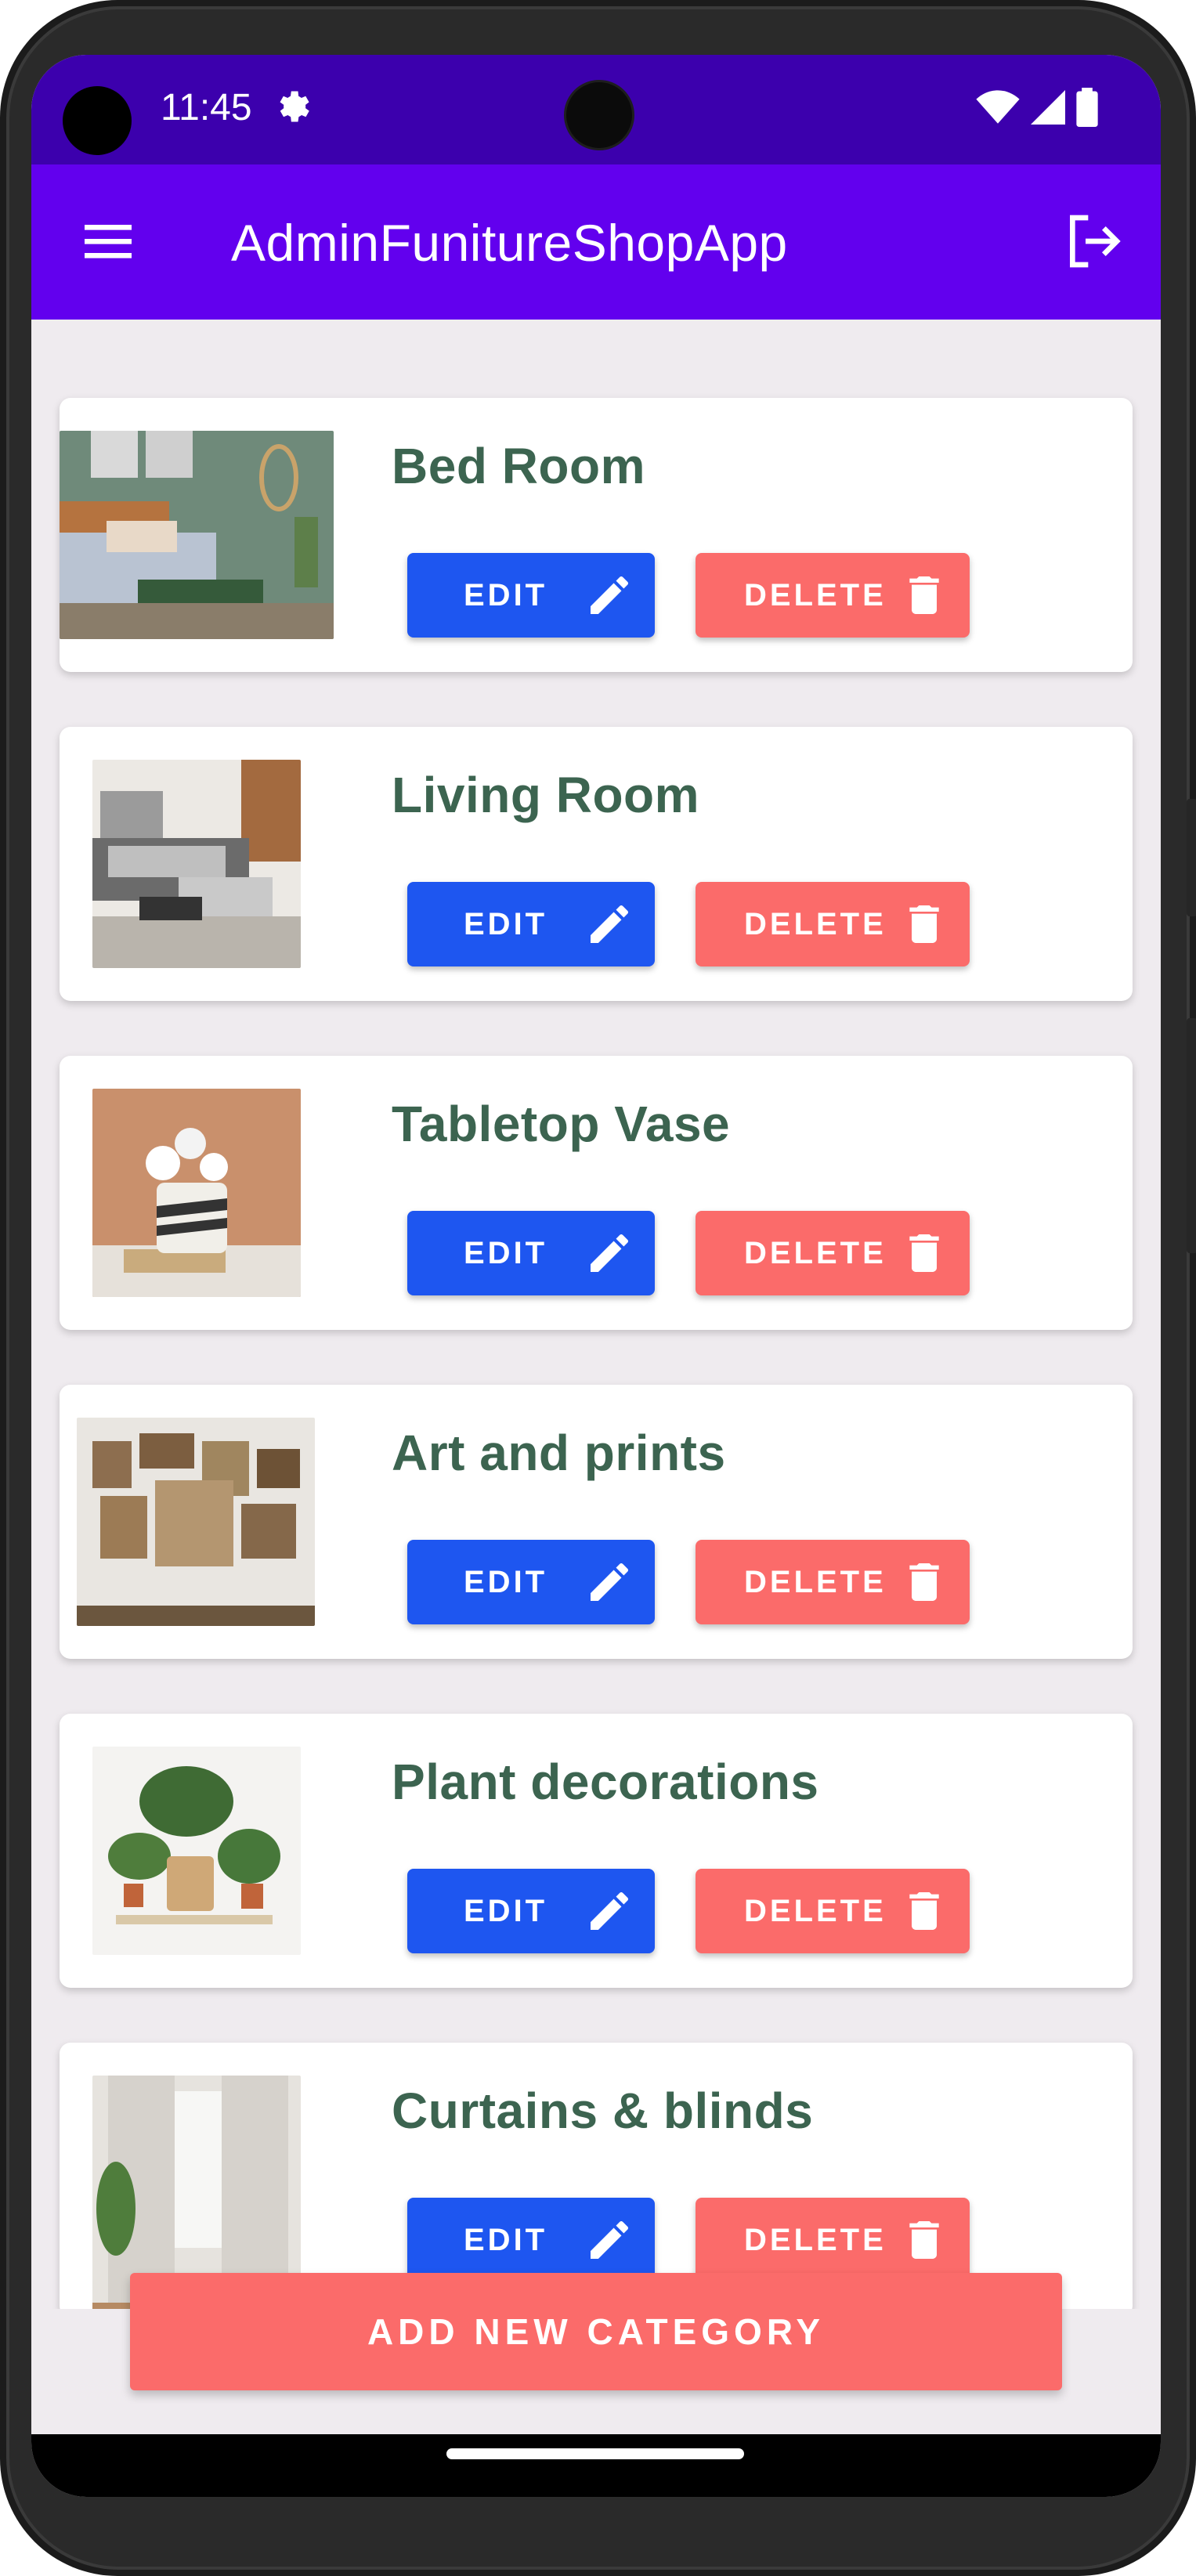  I want to click on category-card: Tabletop Vase EDIT DELETE, so click(596, 1193).